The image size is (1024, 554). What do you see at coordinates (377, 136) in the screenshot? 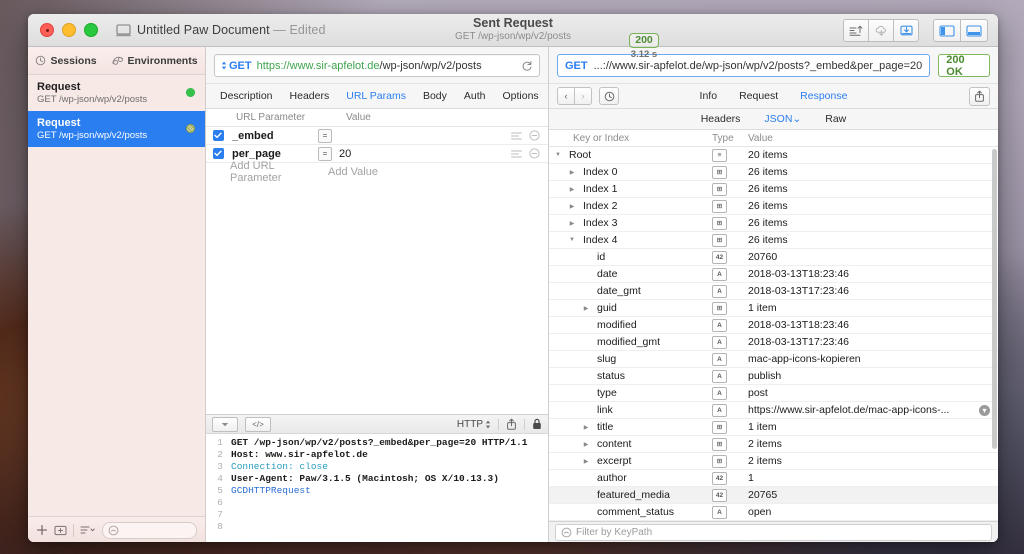
I see `table-row: _embed =` at bounding box center [377, 136].